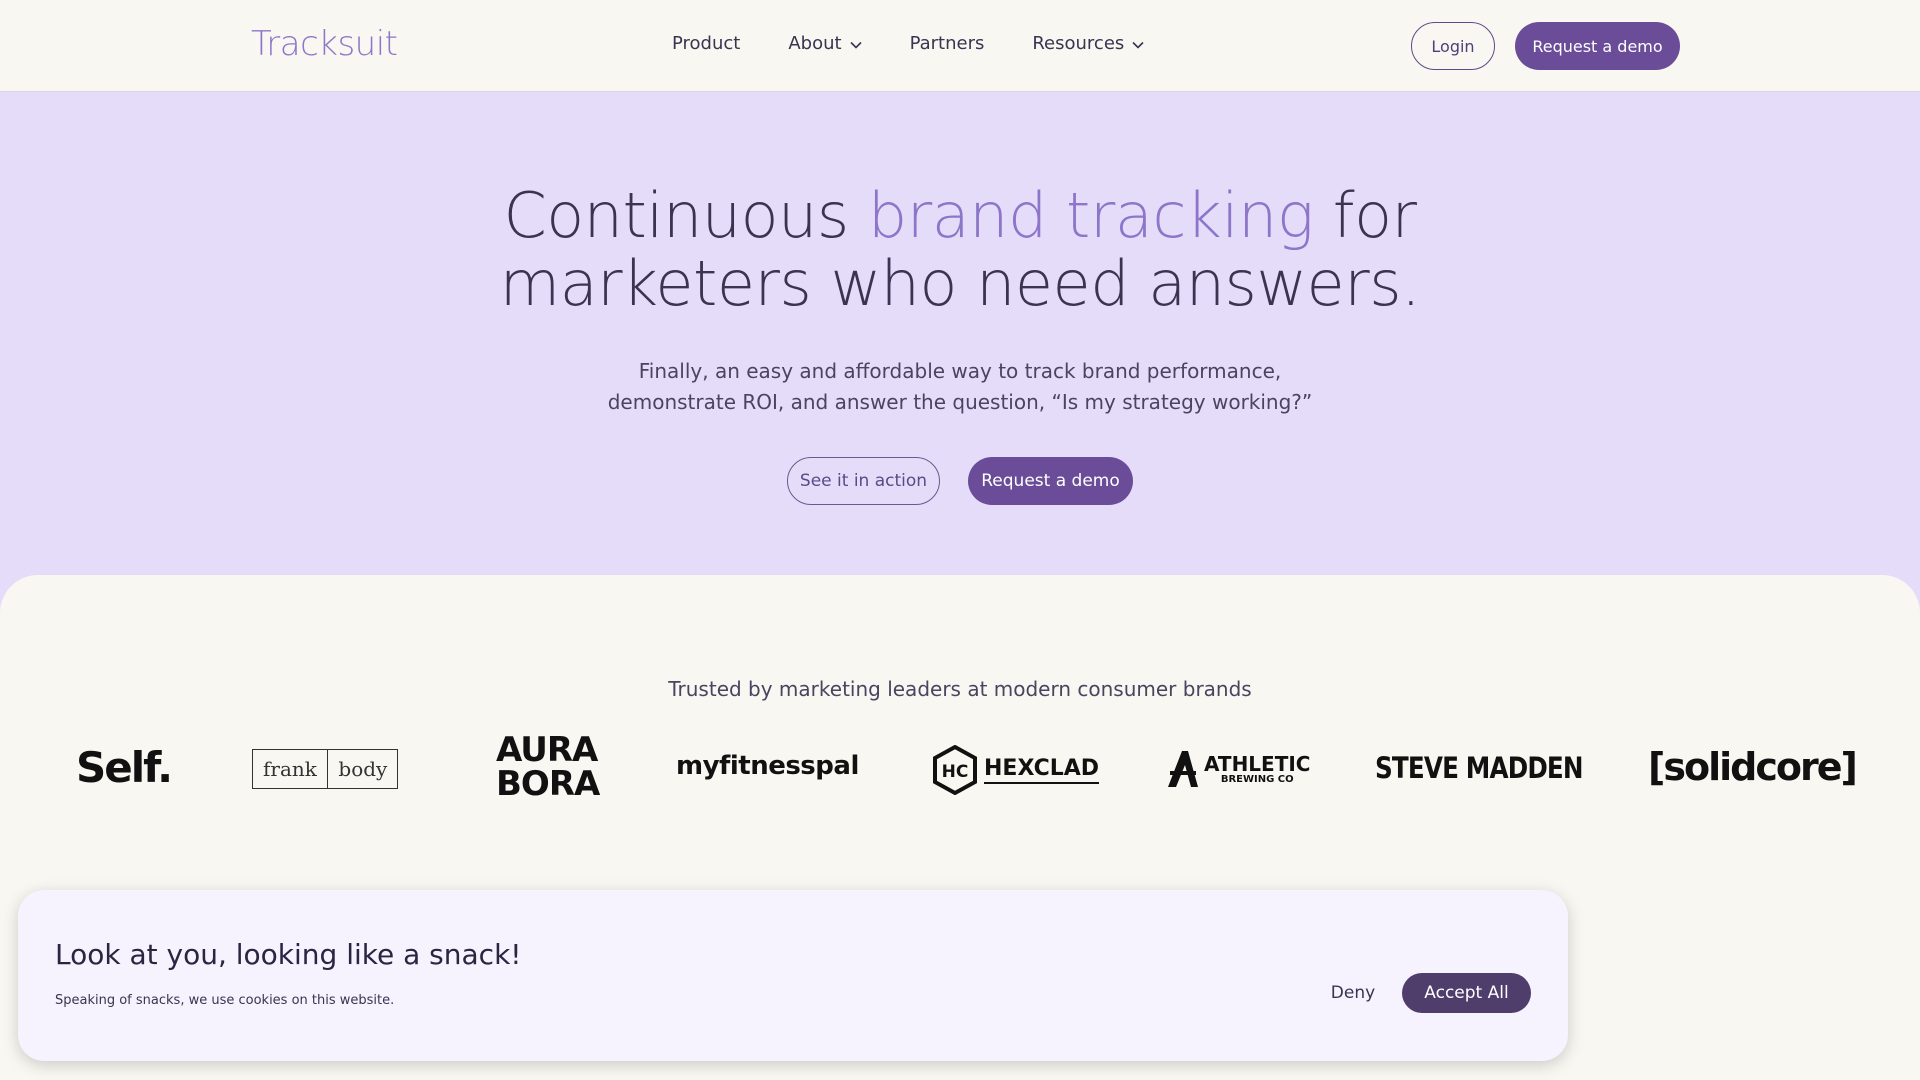  What do you see at coordinates (815, 43) in the screenshot?
I see `nav-about-label: About` at bounding box center [815, 43].